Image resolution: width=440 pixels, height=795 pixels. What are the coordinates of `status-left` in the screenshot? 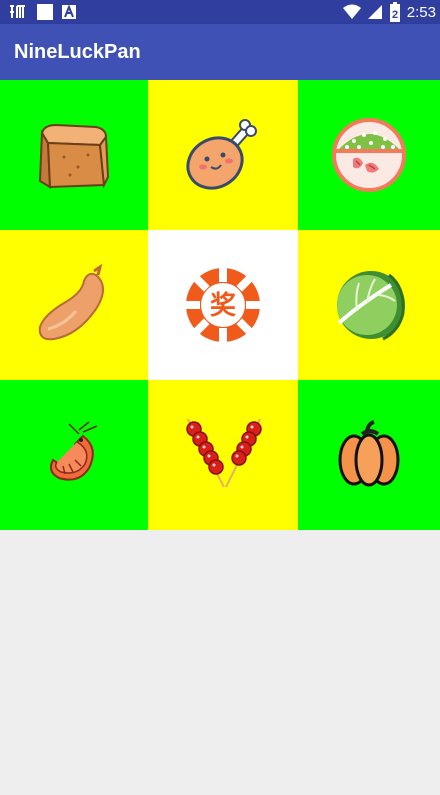 It's located at (42, 12).